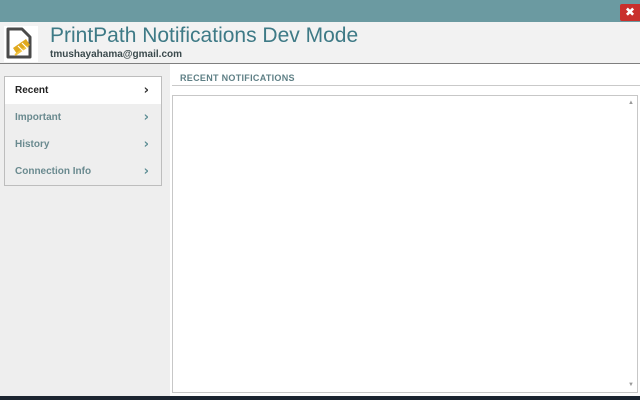  I want to click on user-email: tmushayahama@gmail.com, so click(116, 54).